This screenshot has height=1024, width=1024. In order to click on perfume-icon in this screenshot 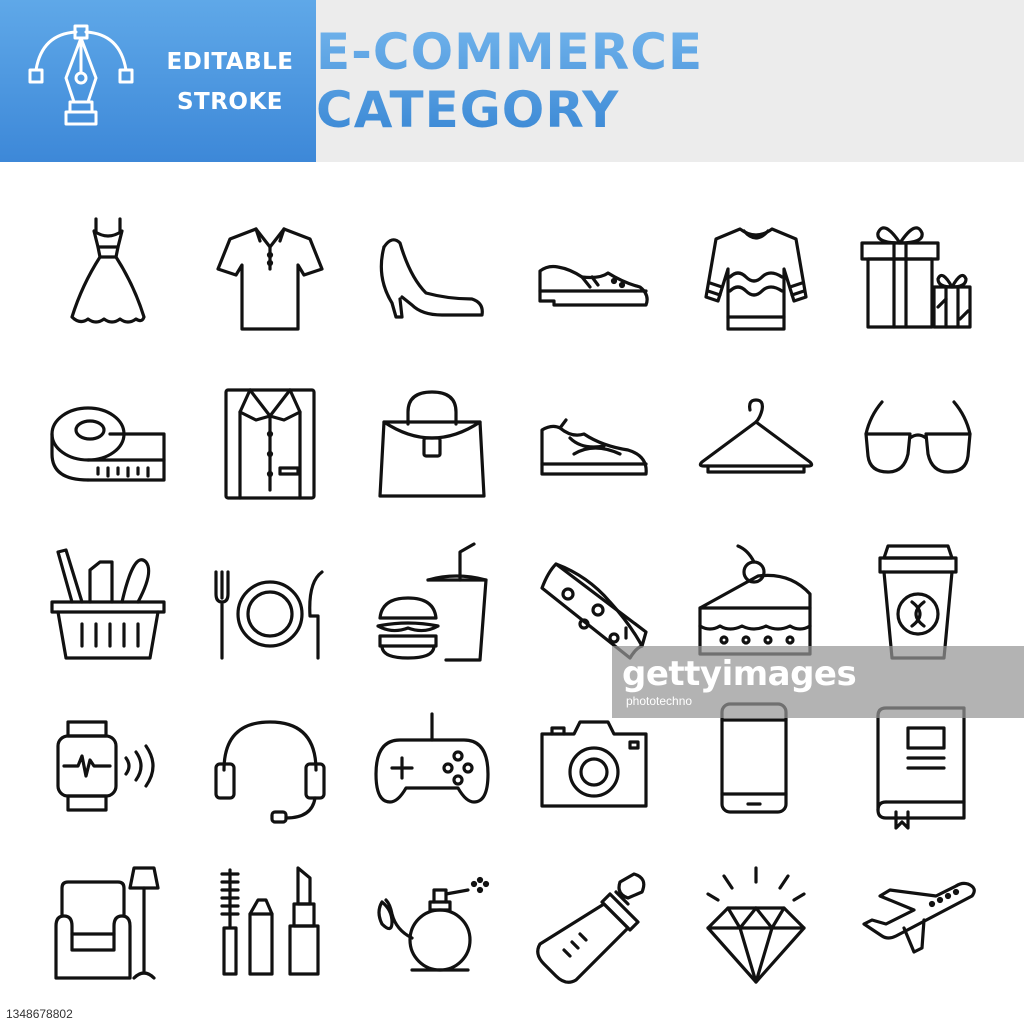, I will do `click(432, 924)`.